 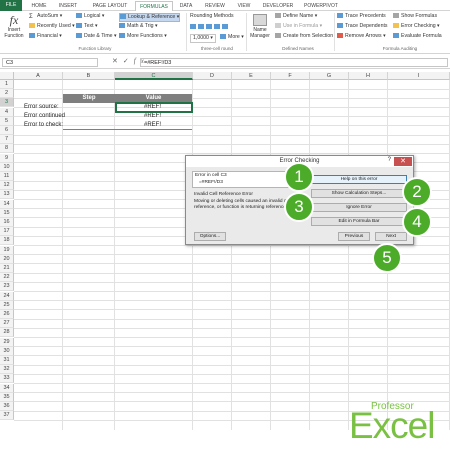 What do you see at coordinates (7, 351) in the screenshot?
I see `row-header-30: 30` at bounding box center [7, 351].